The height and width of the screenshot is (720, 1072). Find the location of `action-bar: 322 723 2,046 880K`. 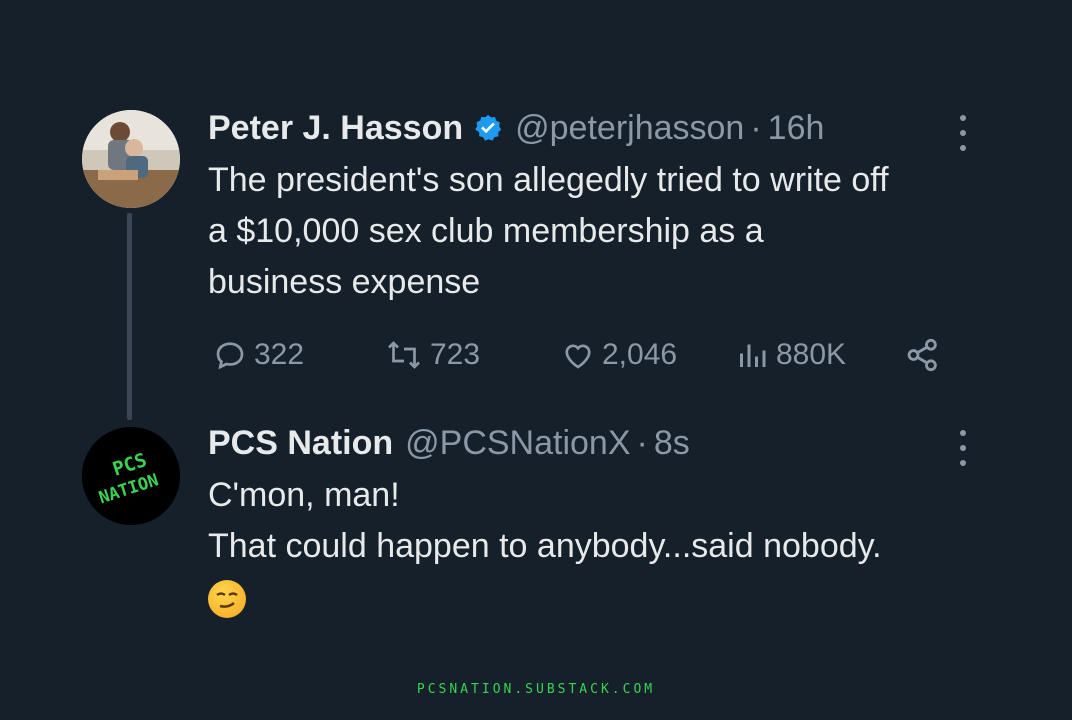

action-bar: 322 723 2,046 880K is located at coordinates (582, 355).